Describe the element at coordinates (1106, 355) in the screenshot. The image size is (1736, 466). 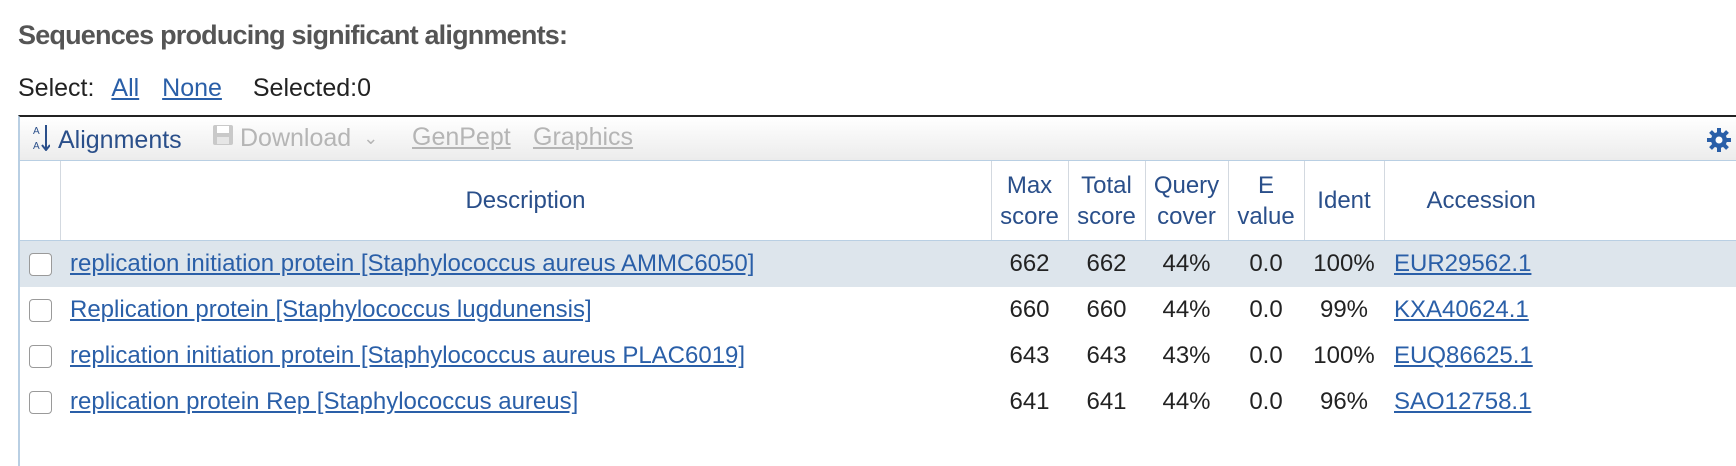
I see `total-score-cell: 643` at that location.